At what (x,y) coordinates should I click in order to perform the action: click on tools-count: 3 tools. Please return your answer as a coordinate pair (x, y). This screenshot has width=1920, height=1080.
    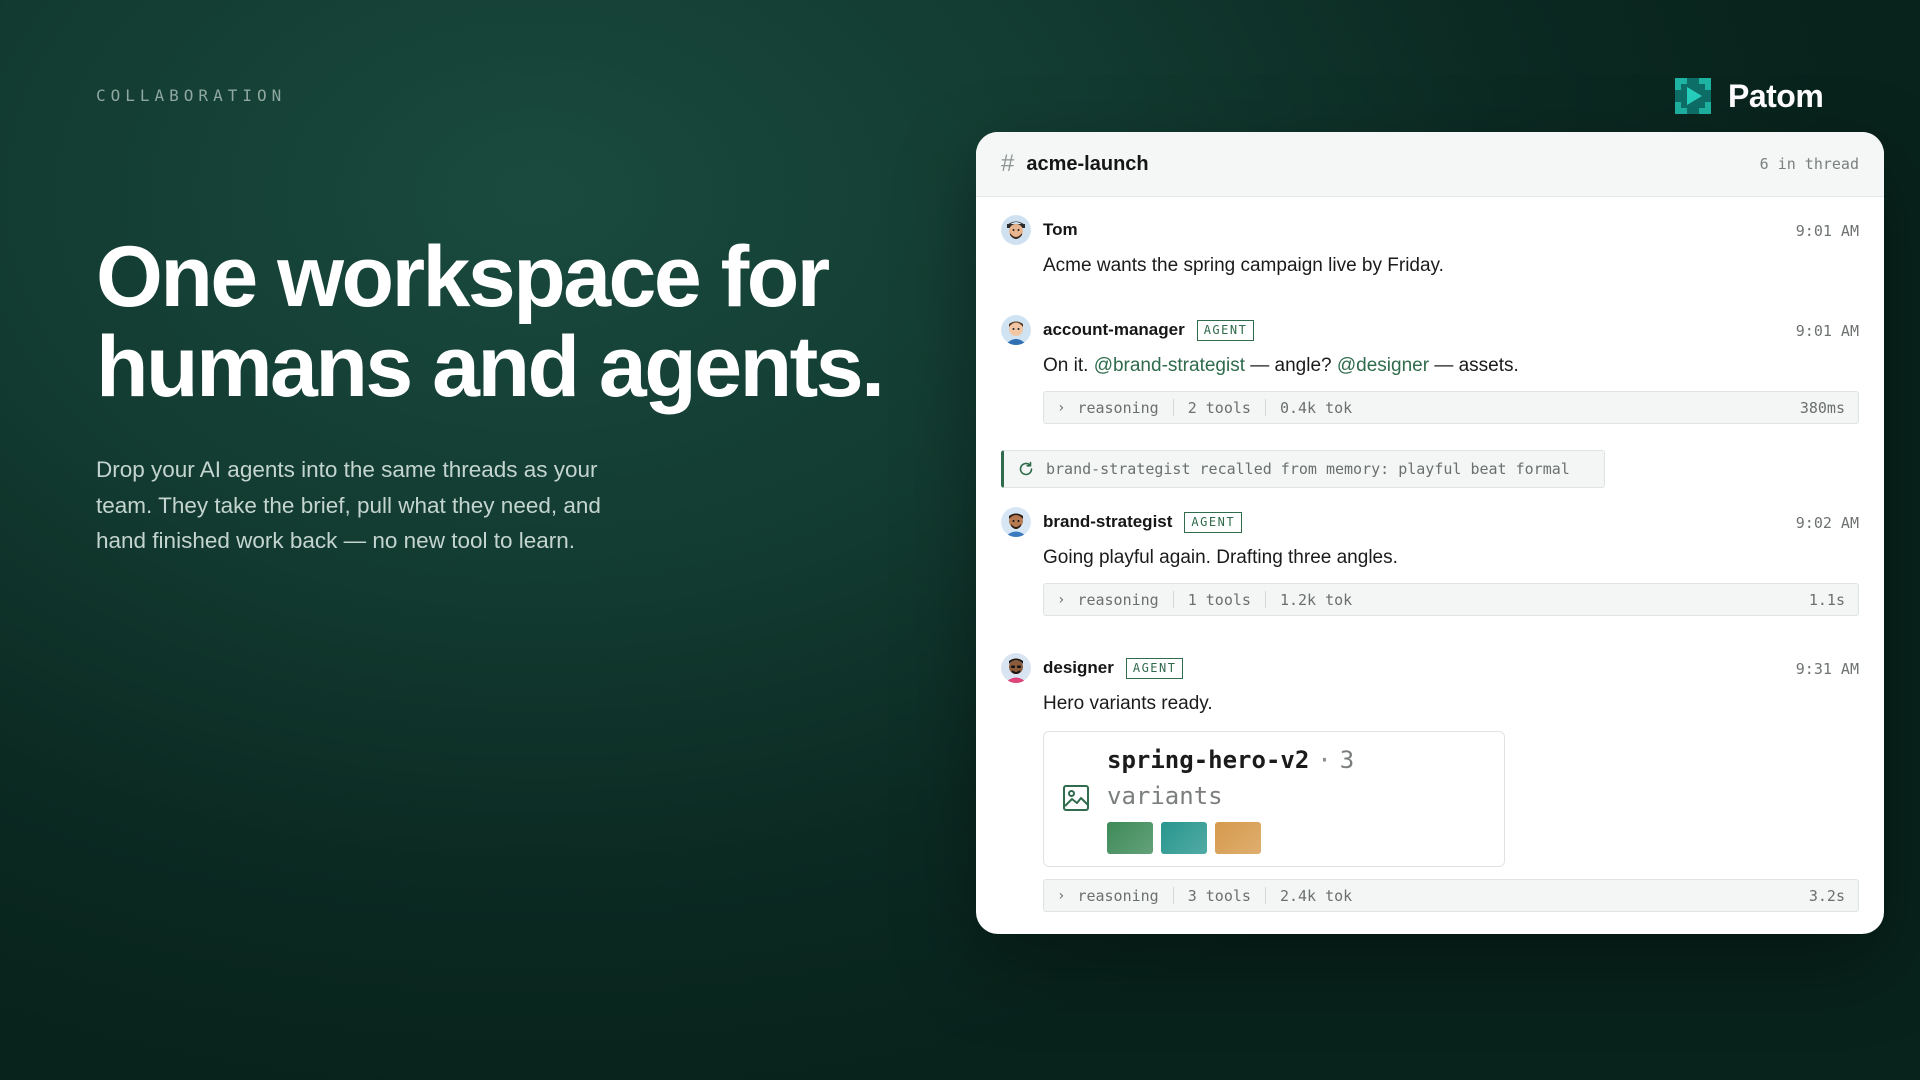
    Looking at the image, I should click on (1219, 895).